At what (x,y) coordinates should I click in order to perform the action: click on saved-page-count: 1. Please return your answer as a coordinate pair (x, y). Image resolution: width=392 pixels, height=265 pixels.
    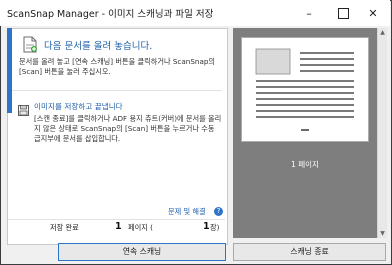
    Looking at the image, I should click on (118, 226).